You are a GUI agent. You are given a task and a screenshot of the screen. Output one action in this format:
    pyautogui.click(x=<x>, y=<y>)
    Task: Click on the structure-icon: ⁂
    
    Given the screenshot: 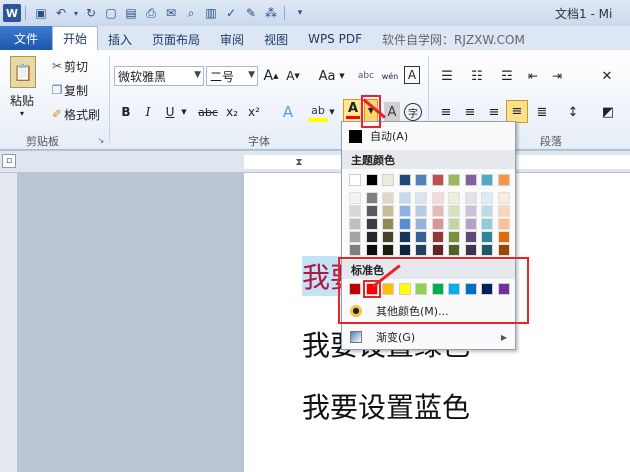 What is the action you would take?
    pyautogui.click(x=271, y=13)
    